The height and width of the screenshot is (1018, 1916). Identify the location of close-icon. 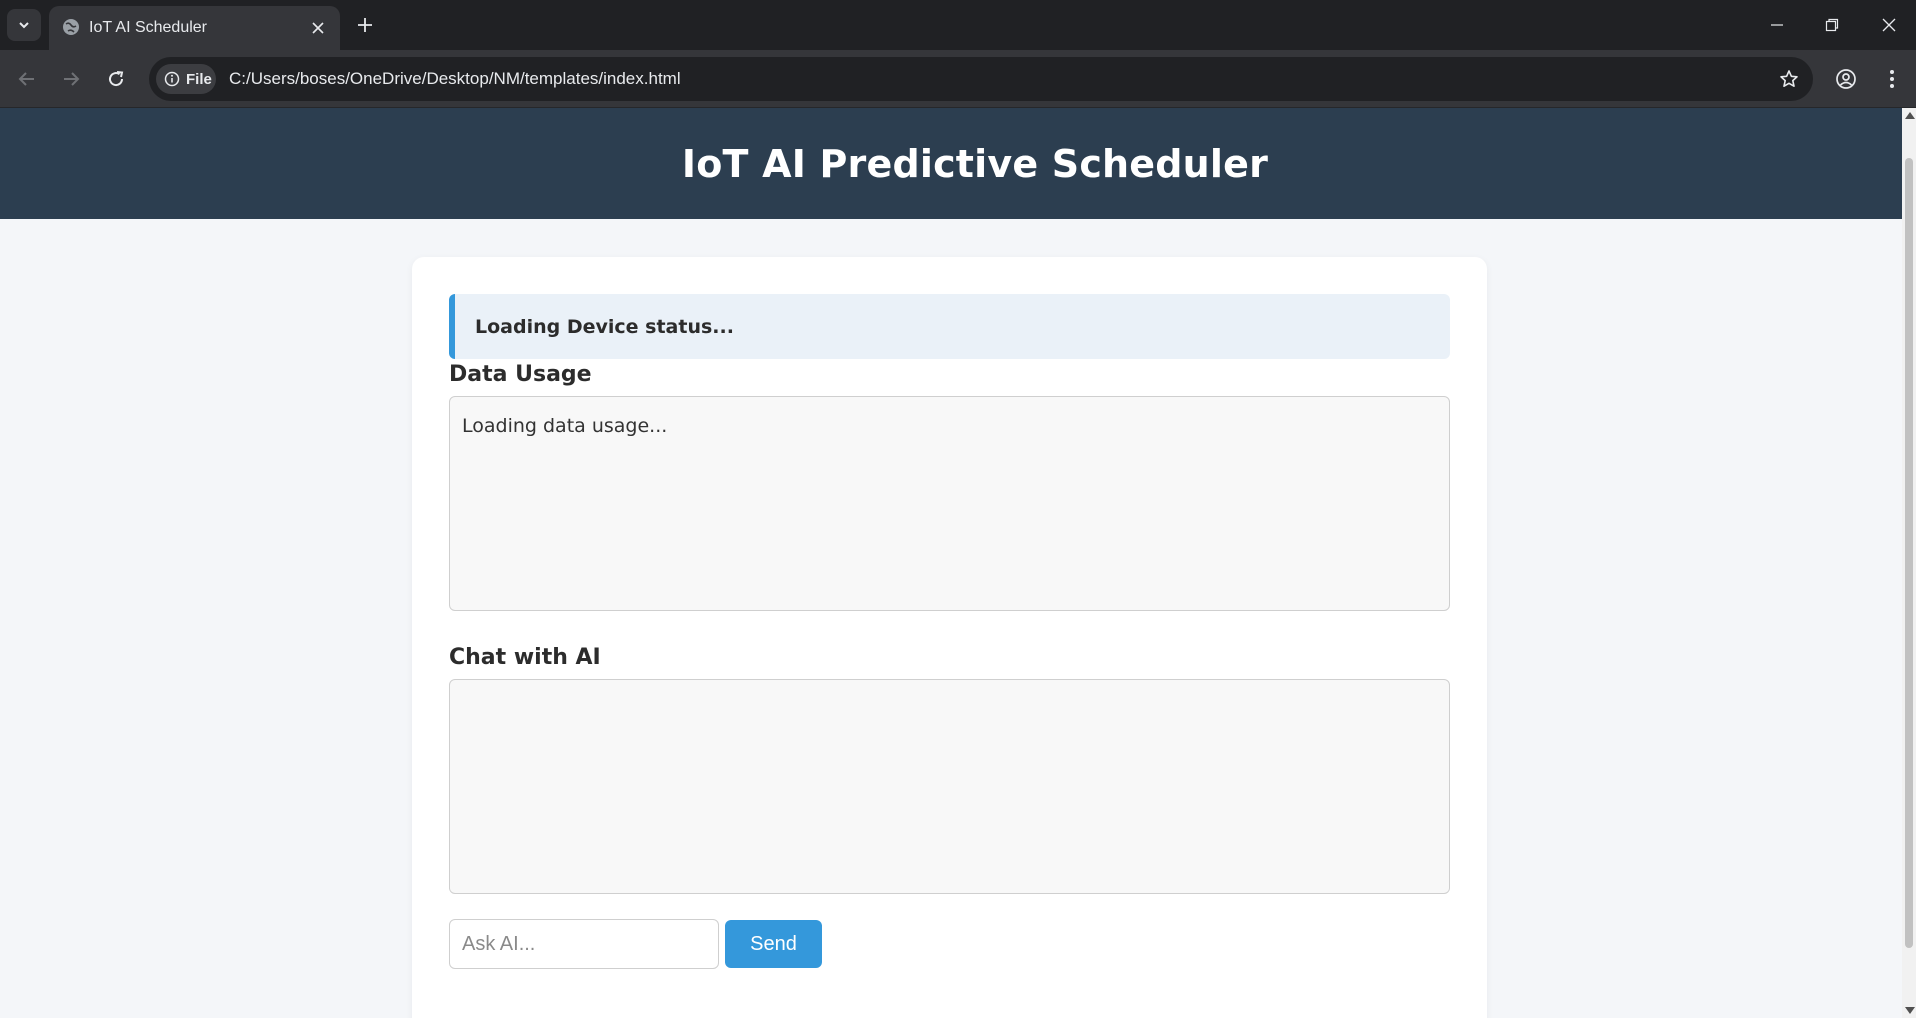
(1889, 25).